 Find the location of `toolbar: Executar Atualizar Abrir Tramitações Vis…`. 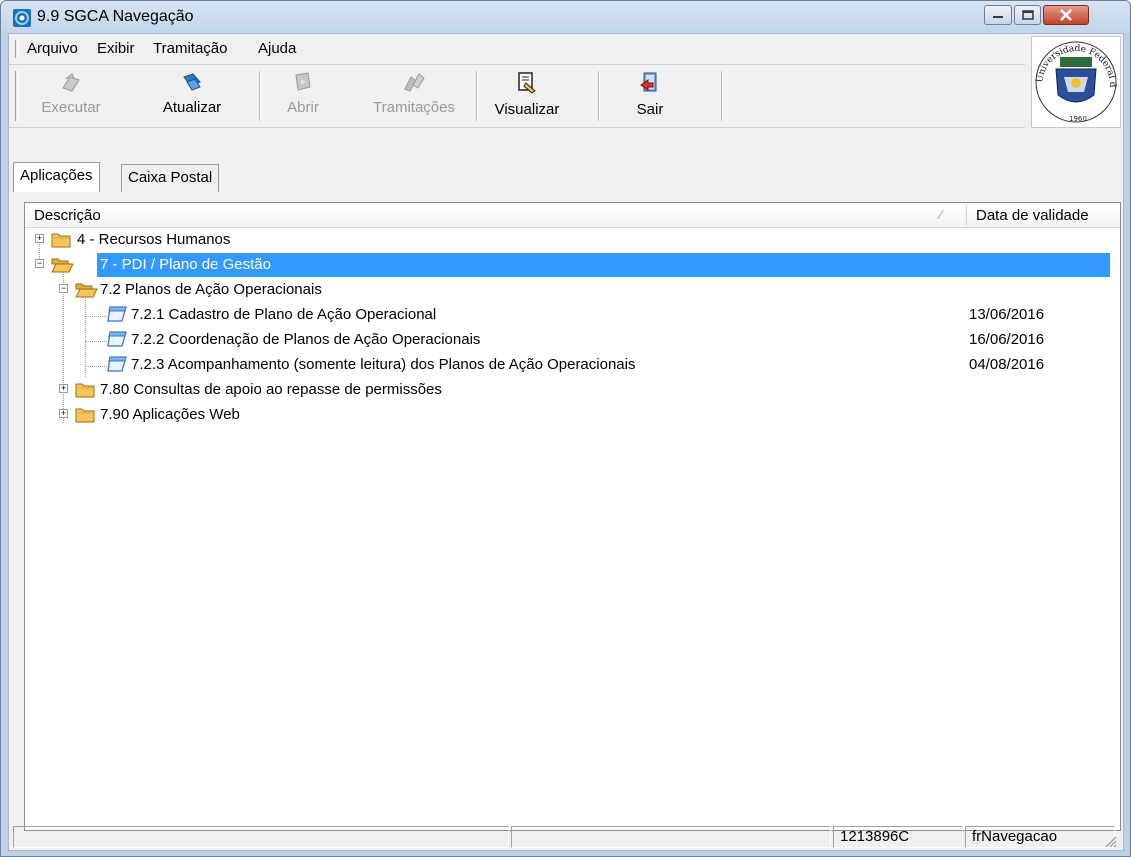

toolbar: Executar Atualizar Abrir Tramitações Vis… is located at coordinates (517, 96).